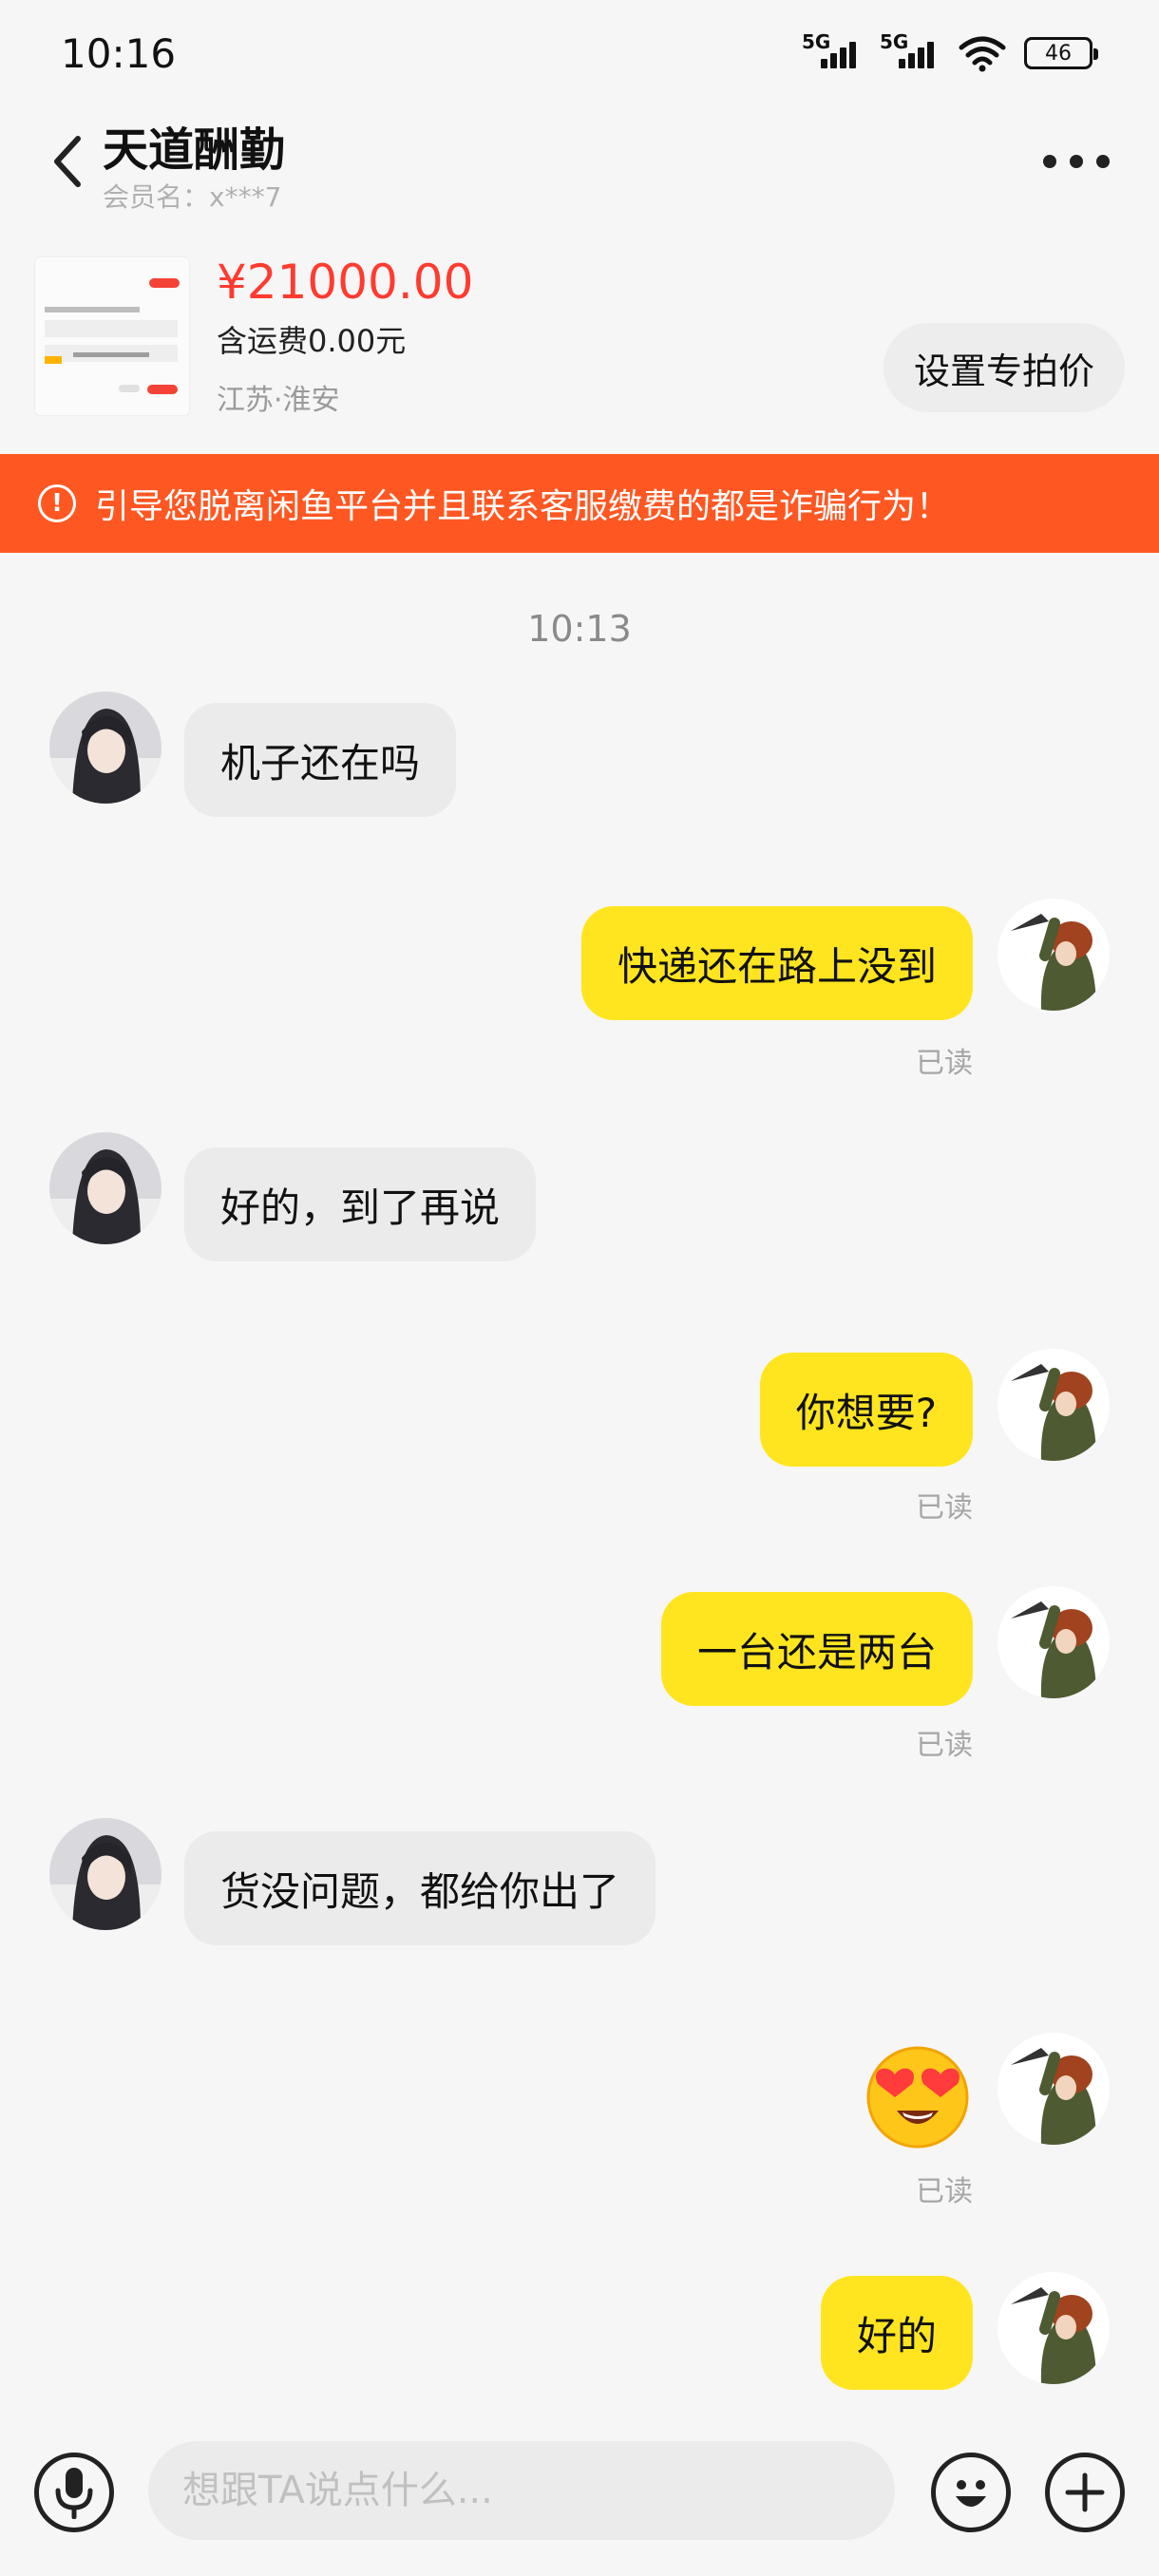 This screenshot has height=2576, width=1159. I want to click on signal-icon: 5G, so click(832, 51).